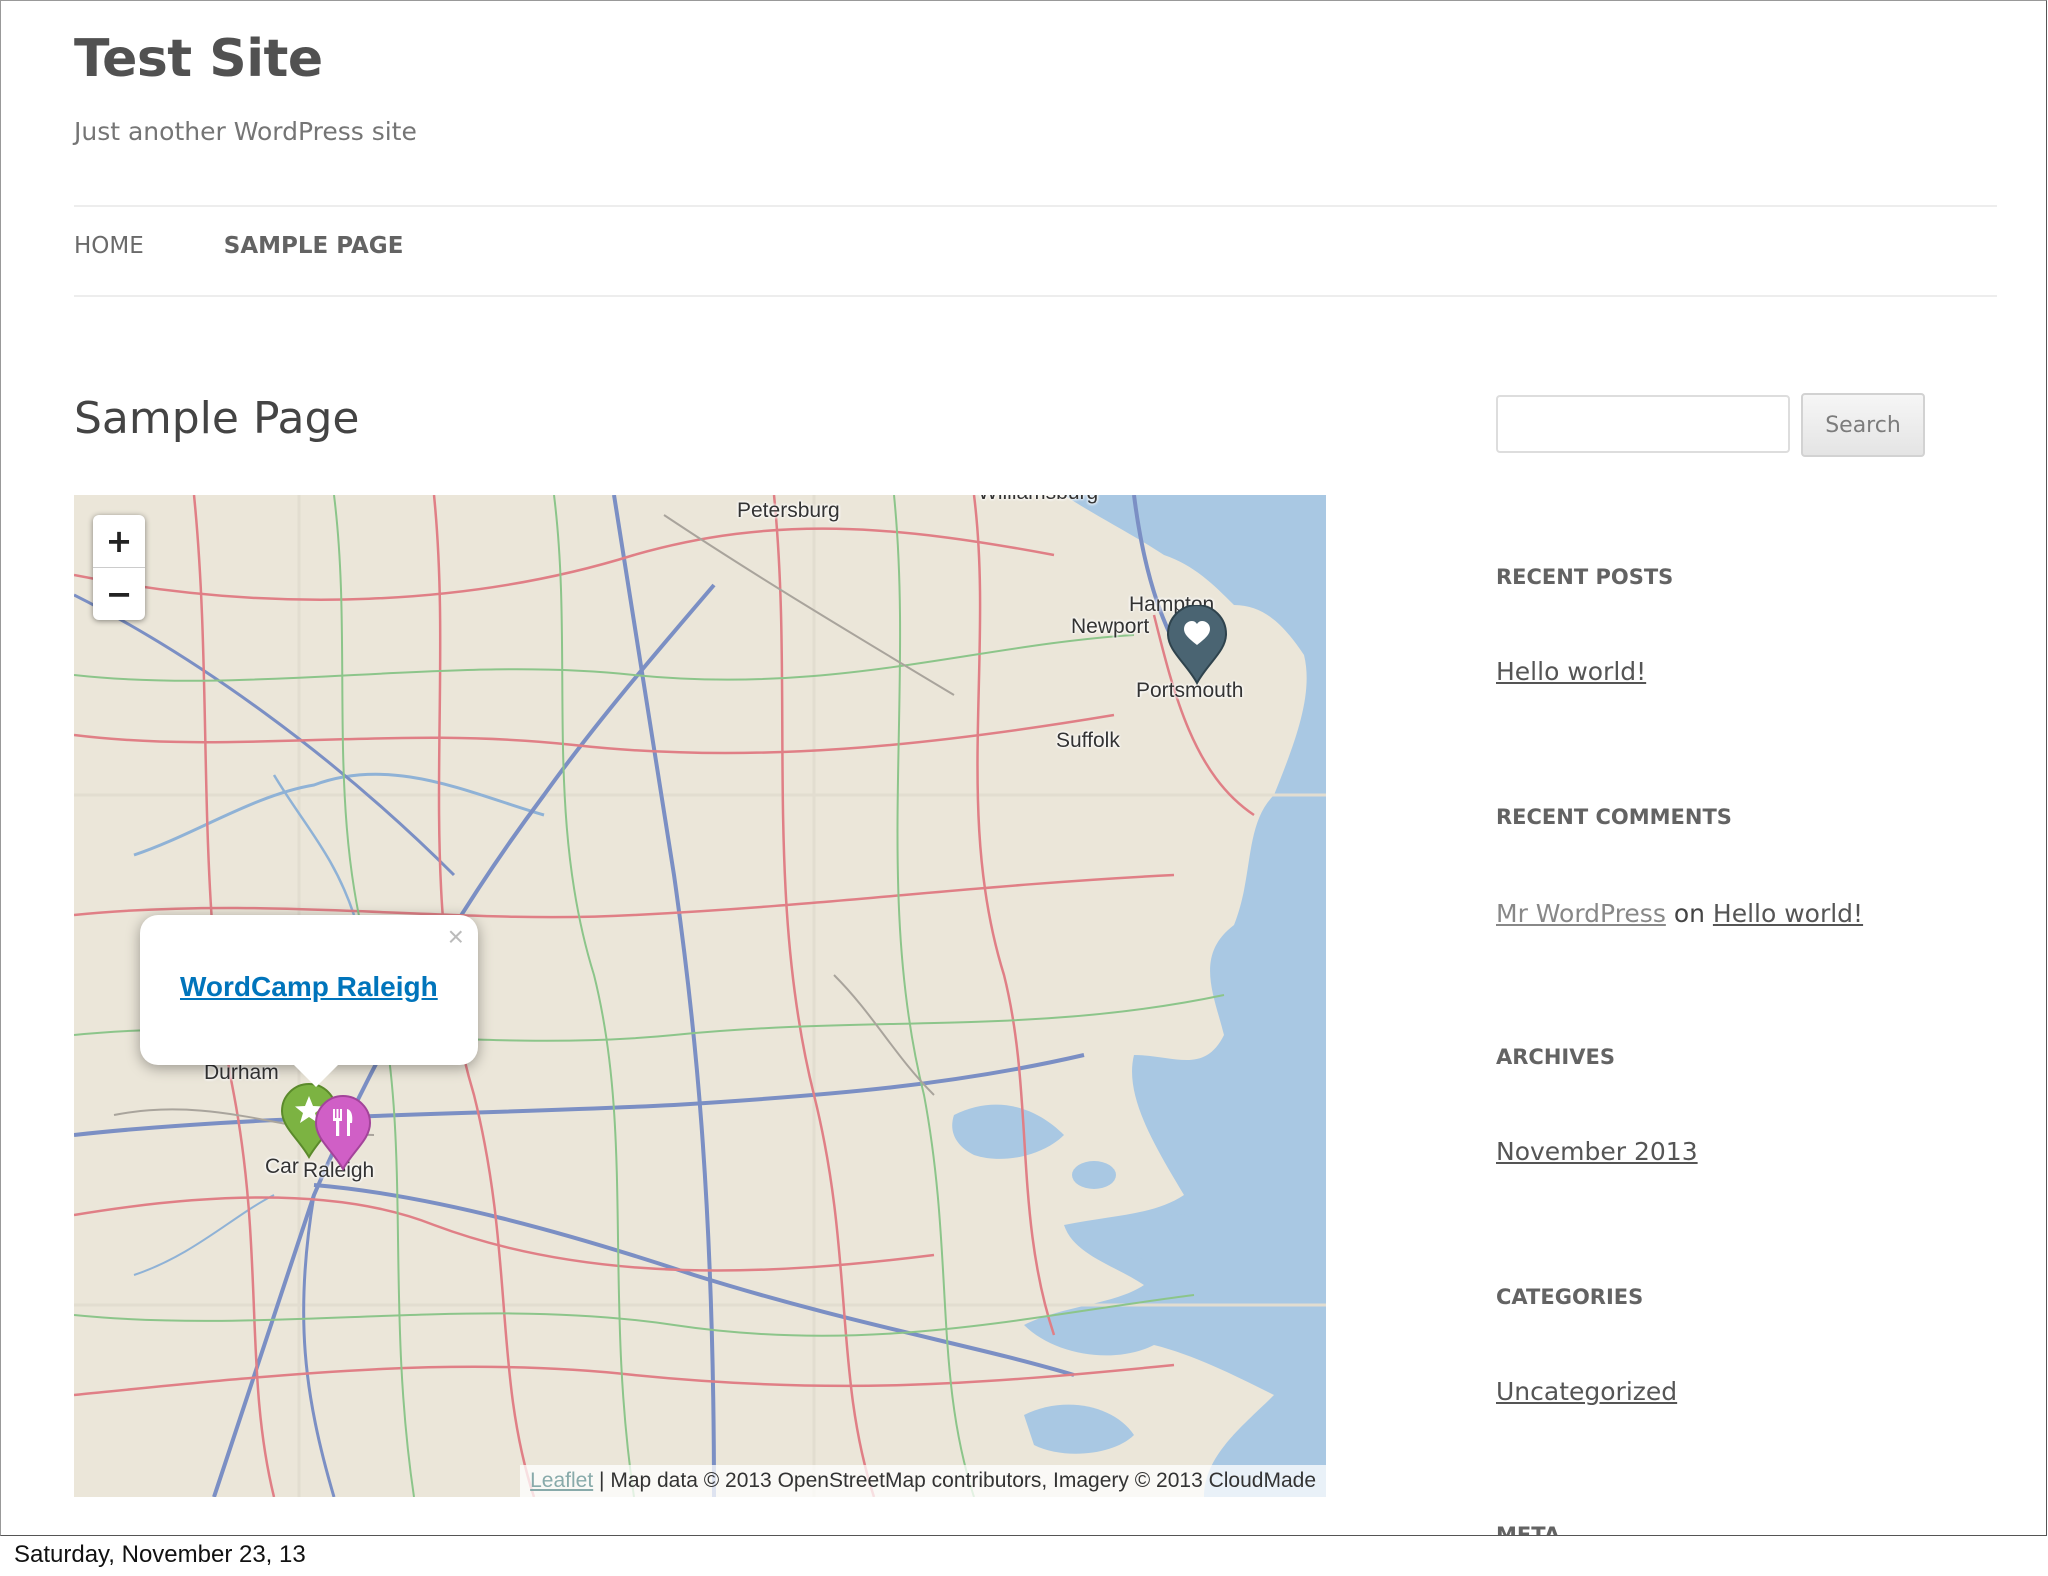  I want to click on search-input, so click(1643, 424).